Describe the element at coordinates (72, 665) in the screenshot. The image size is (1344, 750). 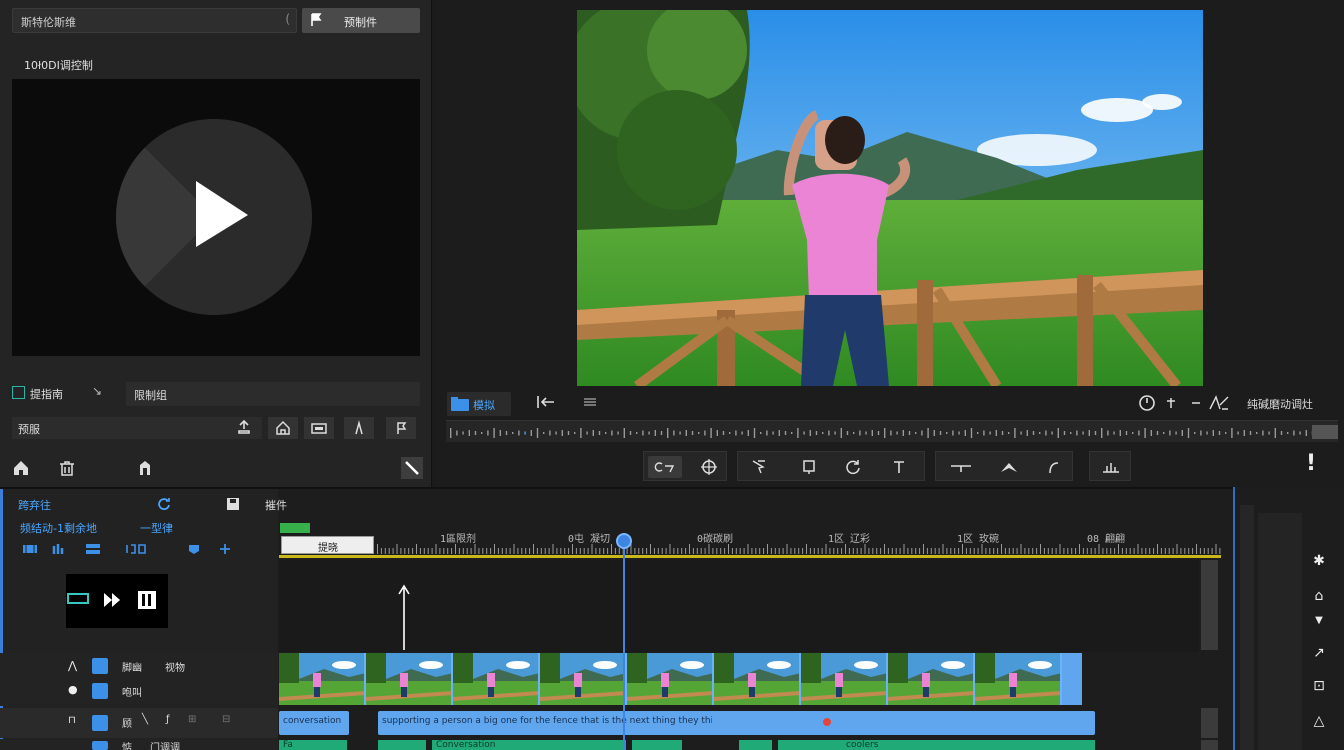
I see `eye-icon: ⋀` at that location.